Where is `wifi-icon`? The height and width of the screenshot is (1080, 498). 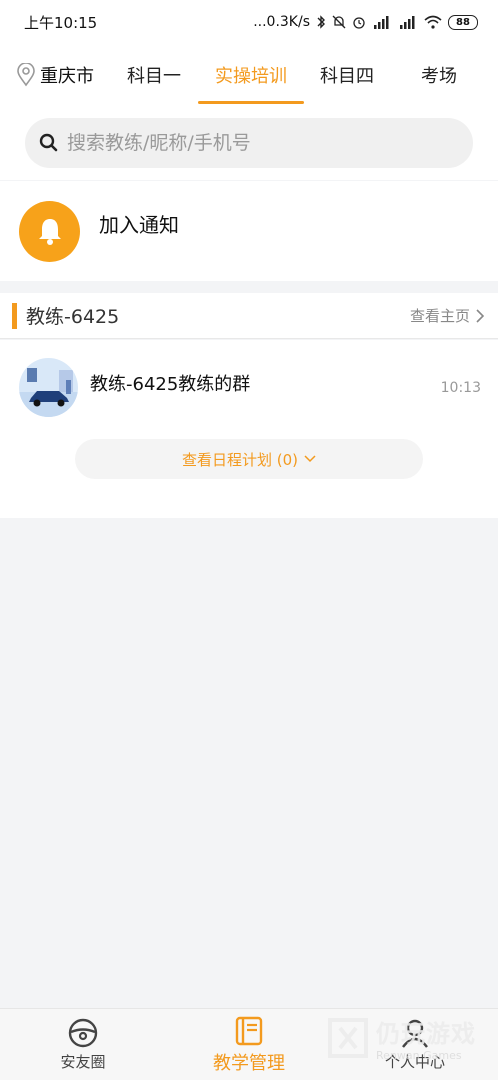 wifi-icon is located at coordinates (433, 22).